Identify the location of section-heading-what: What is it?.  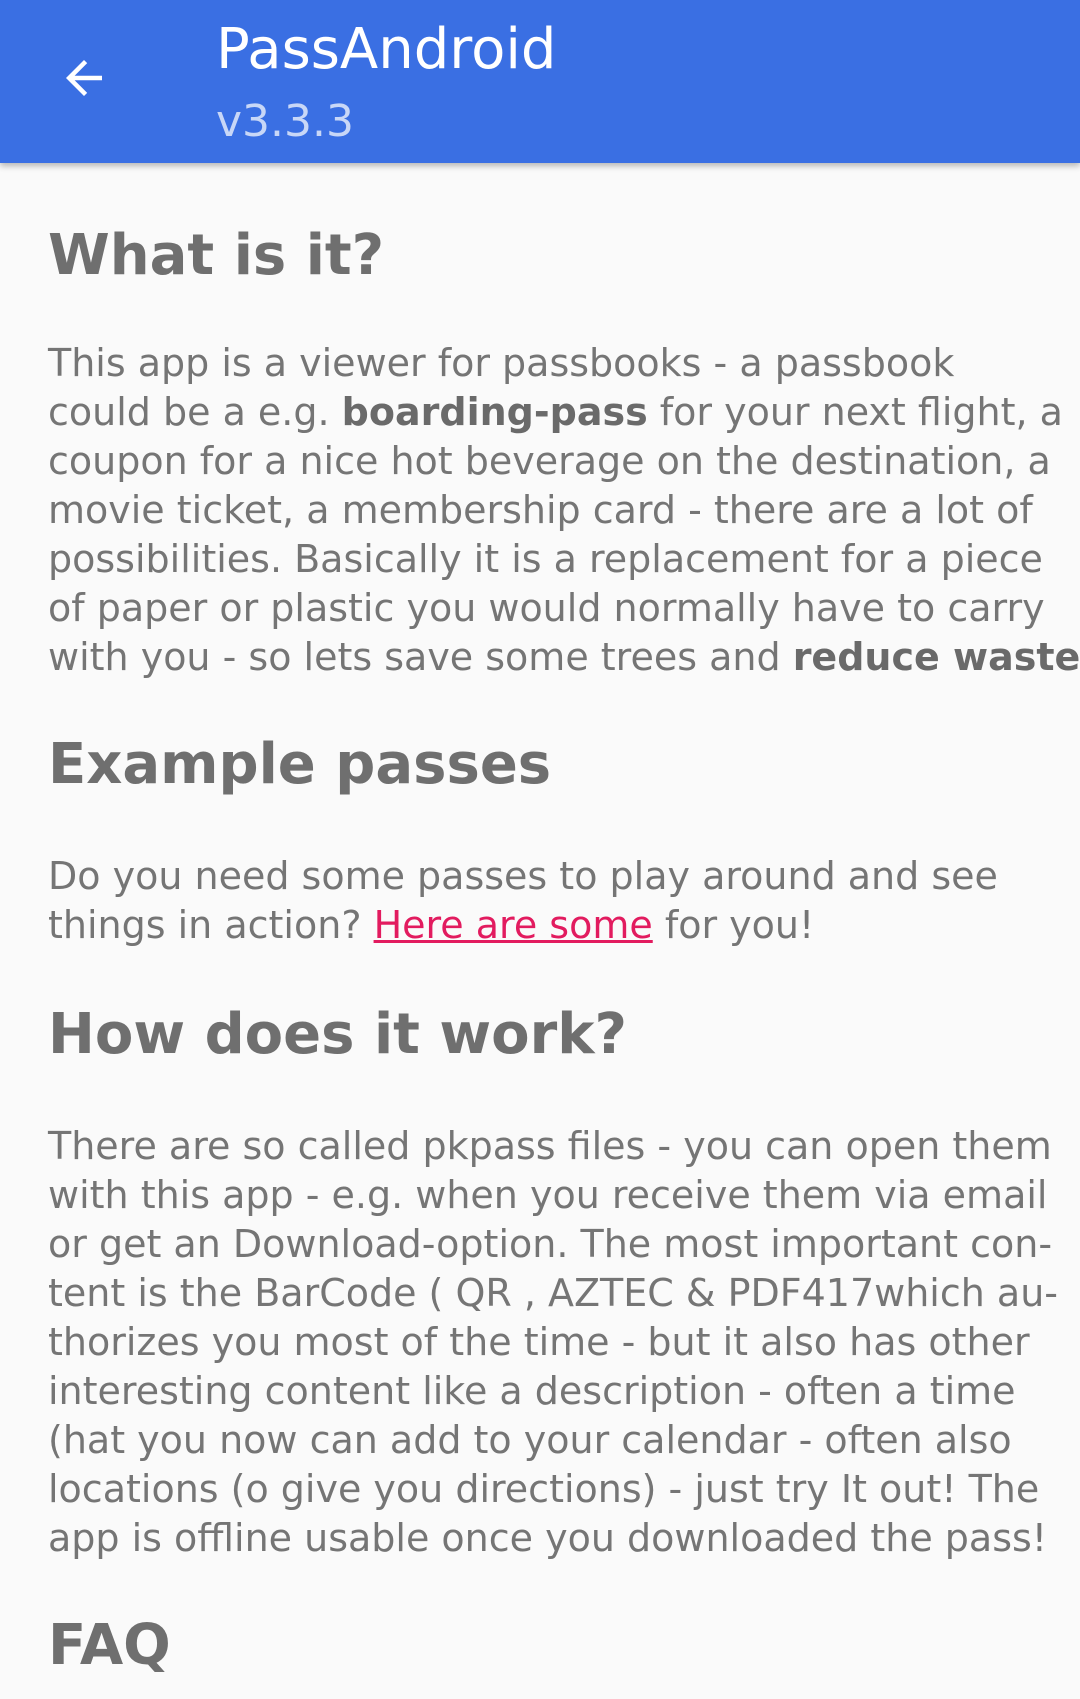
(216, 255).